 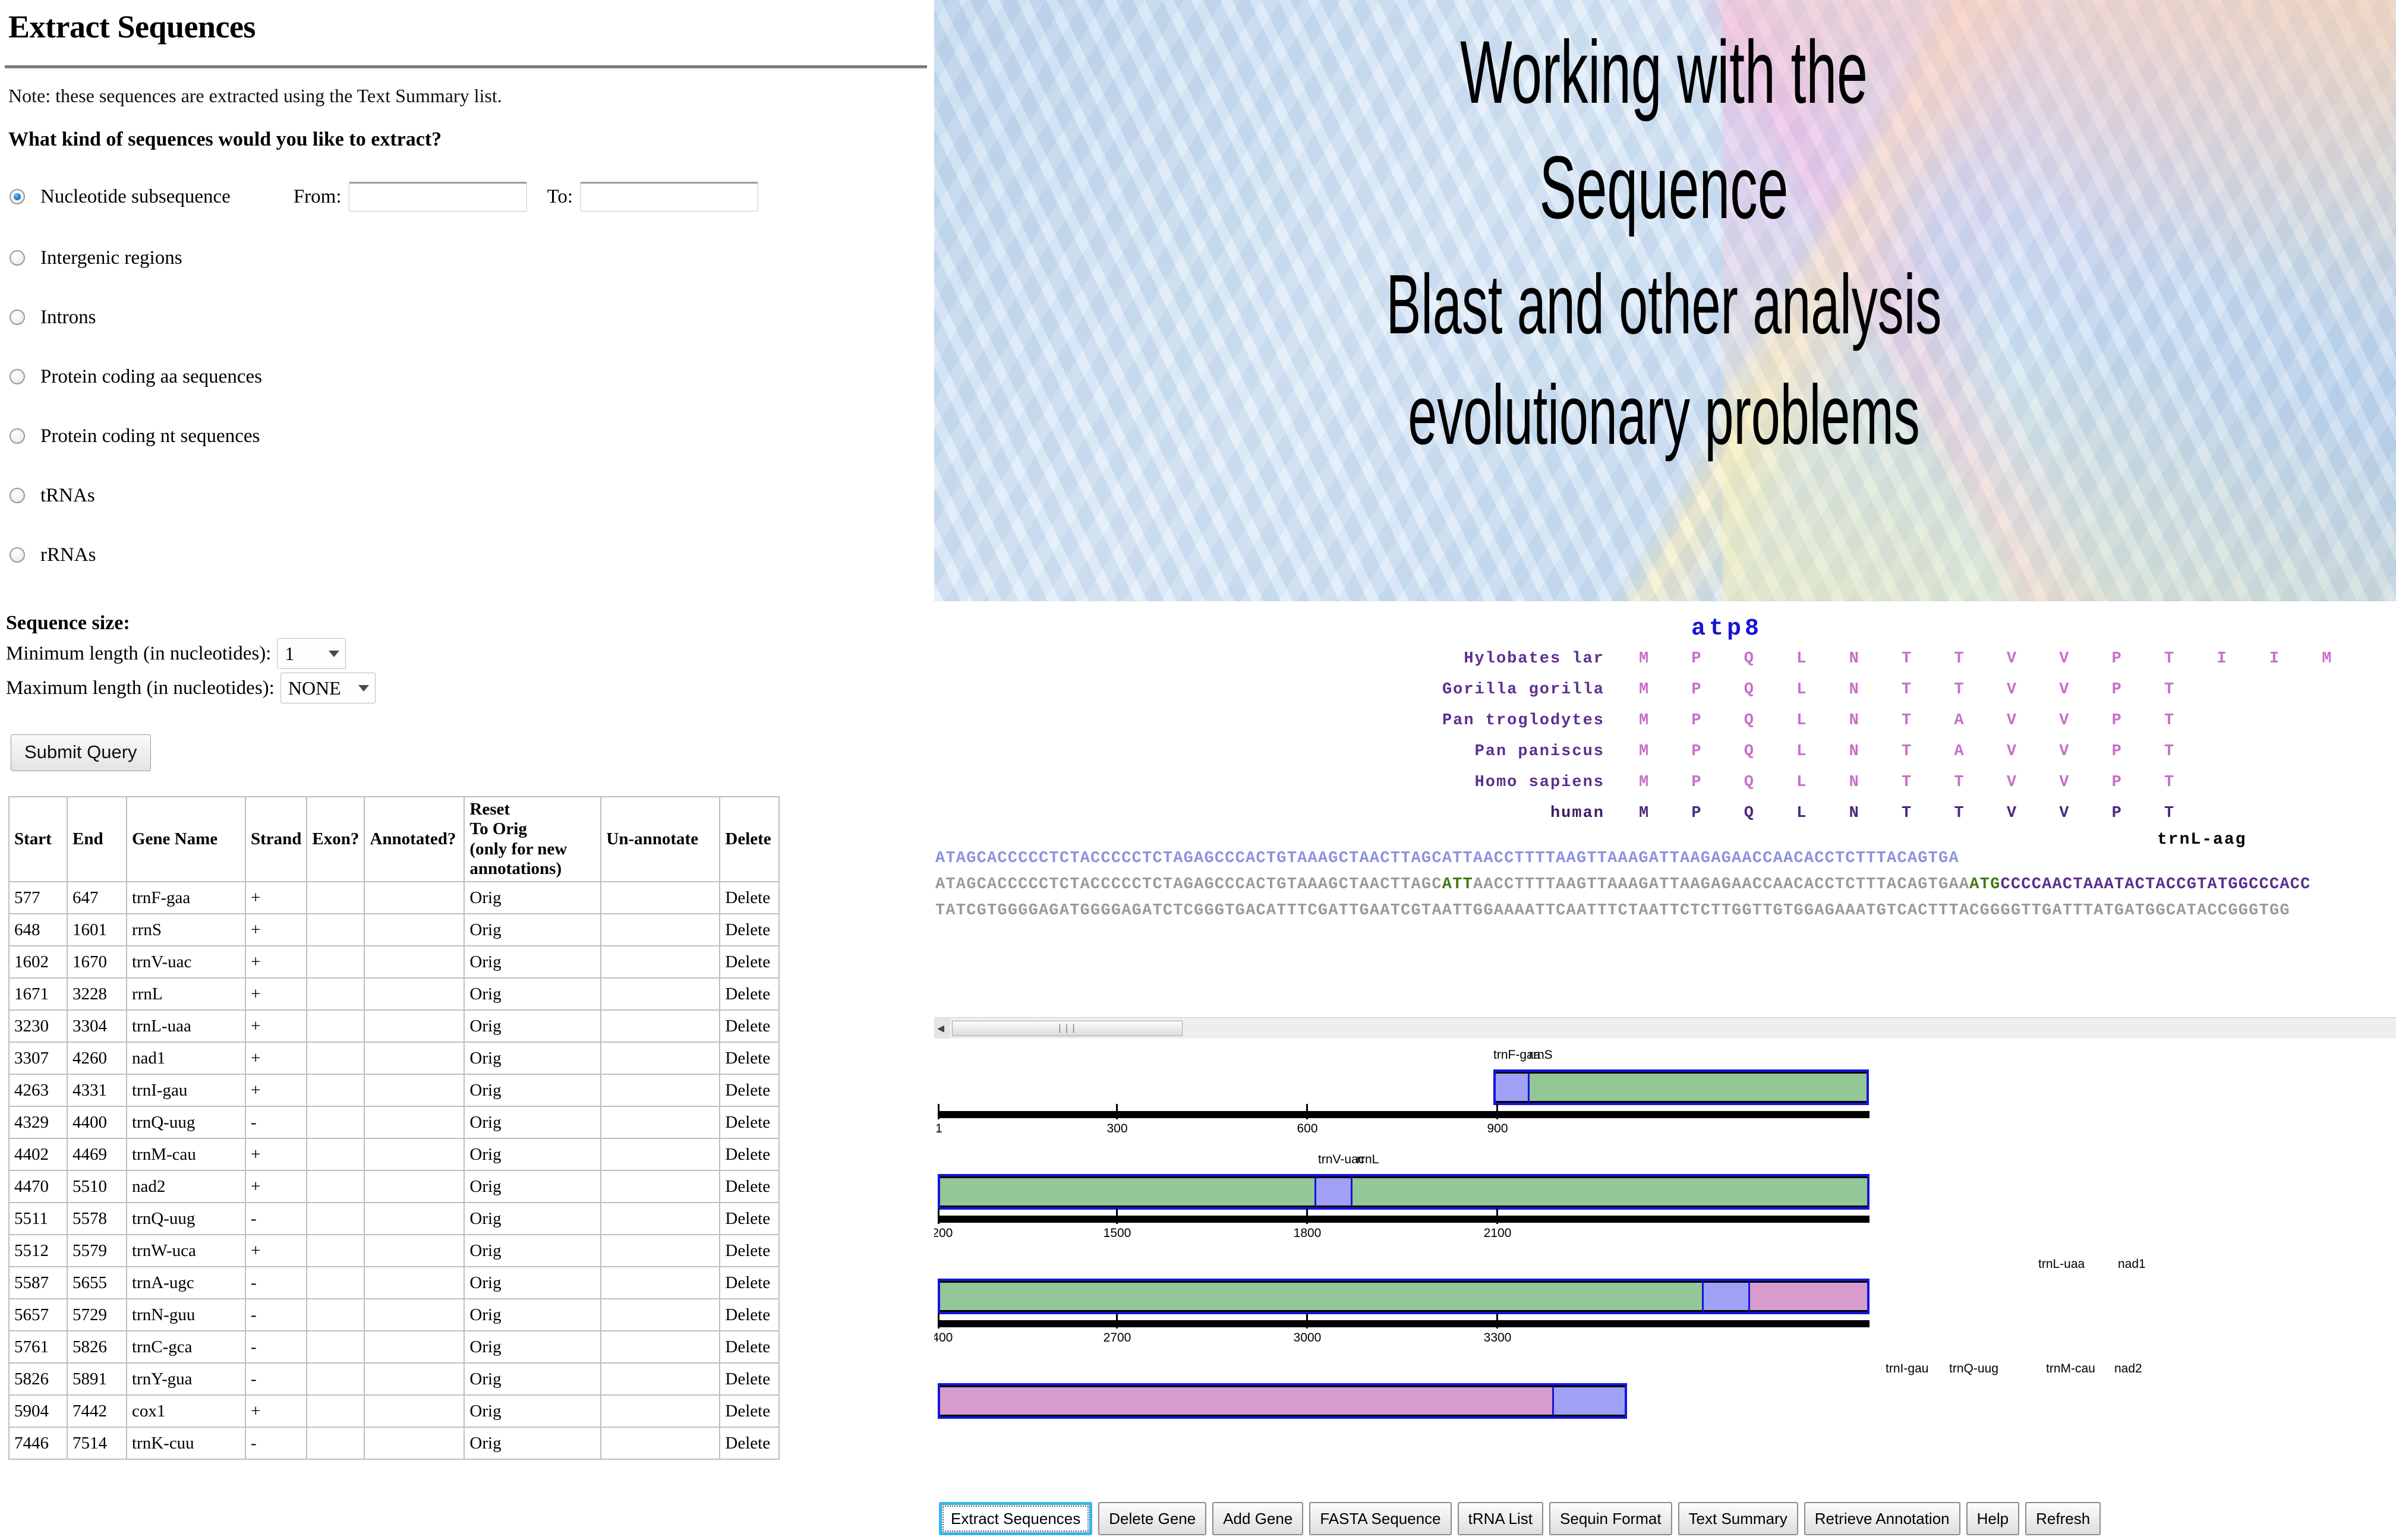 I want to click on radio-option-rrnas: rRNAs, so click(x=467, y=555).